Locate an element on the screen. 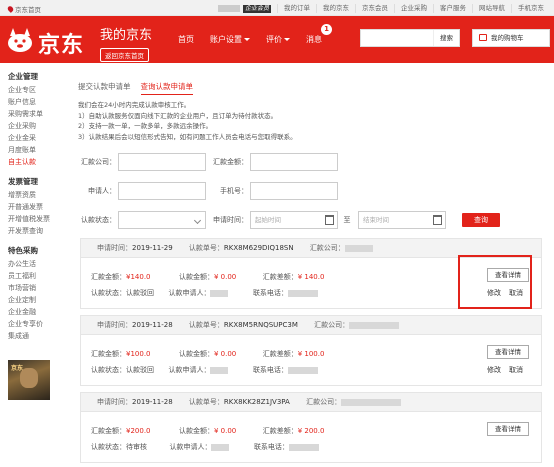  sidebar-item-office: 办公生活 is located at coordinates (37, 264).